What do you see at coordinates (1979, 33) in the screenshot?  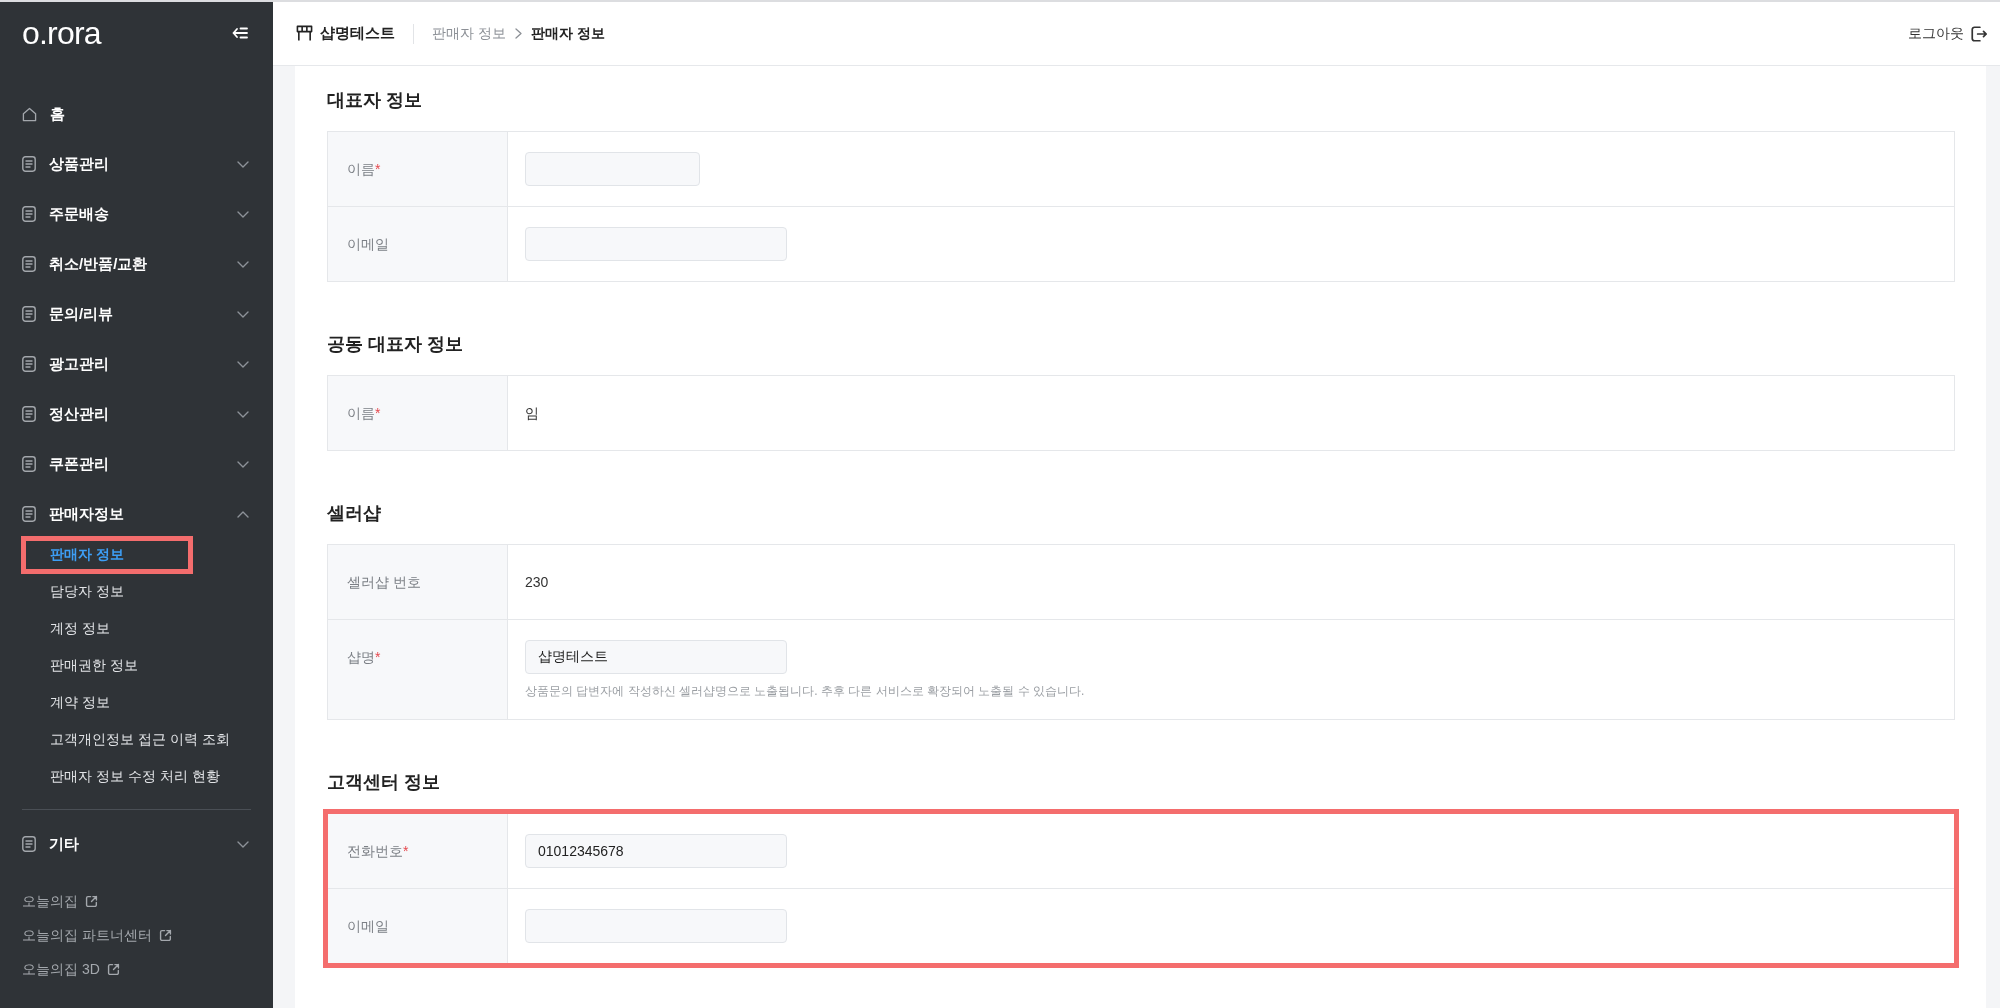 I see `logout-icon` at bounding box center [1979, 33].